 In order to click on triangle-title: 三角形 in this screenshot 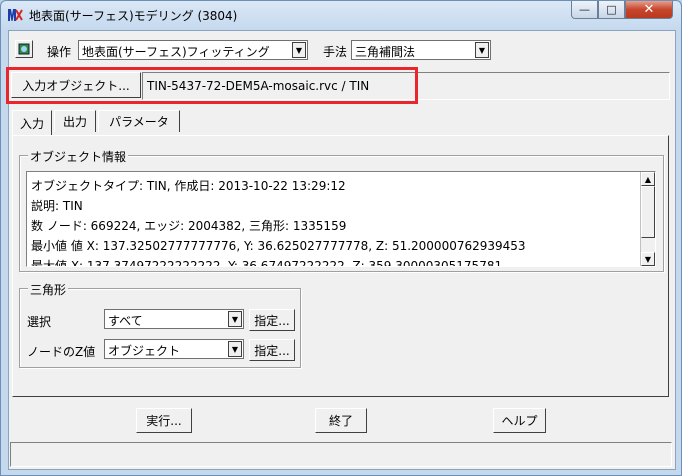, I will do `click(48, 289)`.